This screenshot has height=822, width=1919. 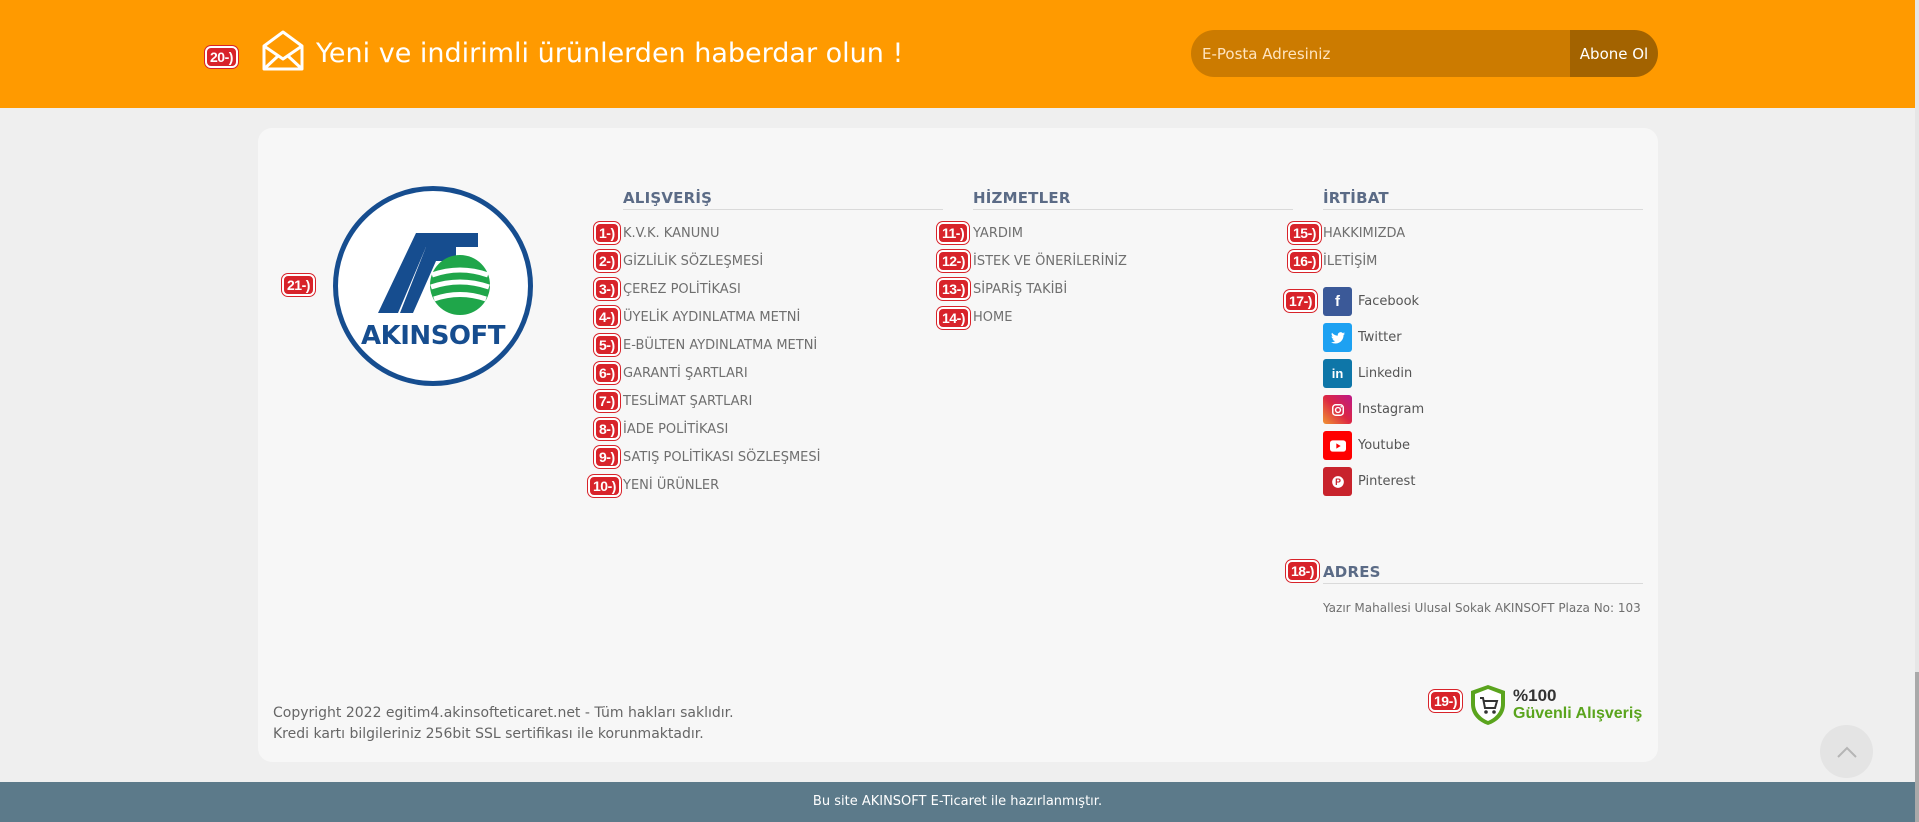 I want to click on footer-link-uyelik: ÜYELİK AYDINLATMA METNİ, so click(x=711, y=317).